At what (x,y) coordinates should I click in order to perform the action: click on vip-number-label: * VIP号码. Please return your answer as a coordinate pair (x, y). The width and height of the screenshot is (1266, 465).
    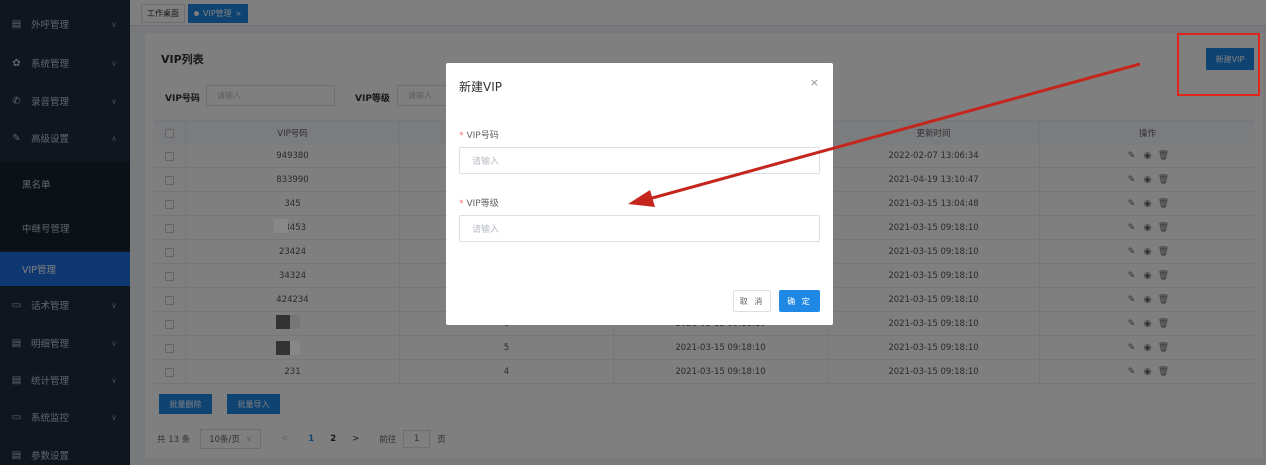
    Looking at the image, I should click on (479, 134).